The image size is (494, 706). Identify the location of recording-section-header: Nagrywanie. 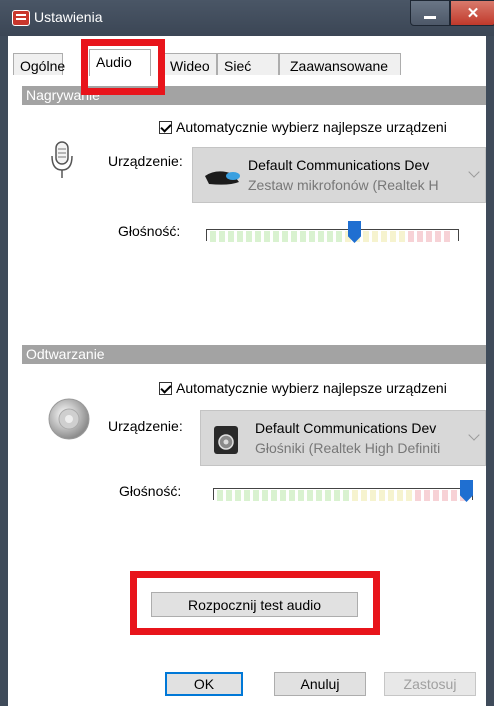
(254, 95).